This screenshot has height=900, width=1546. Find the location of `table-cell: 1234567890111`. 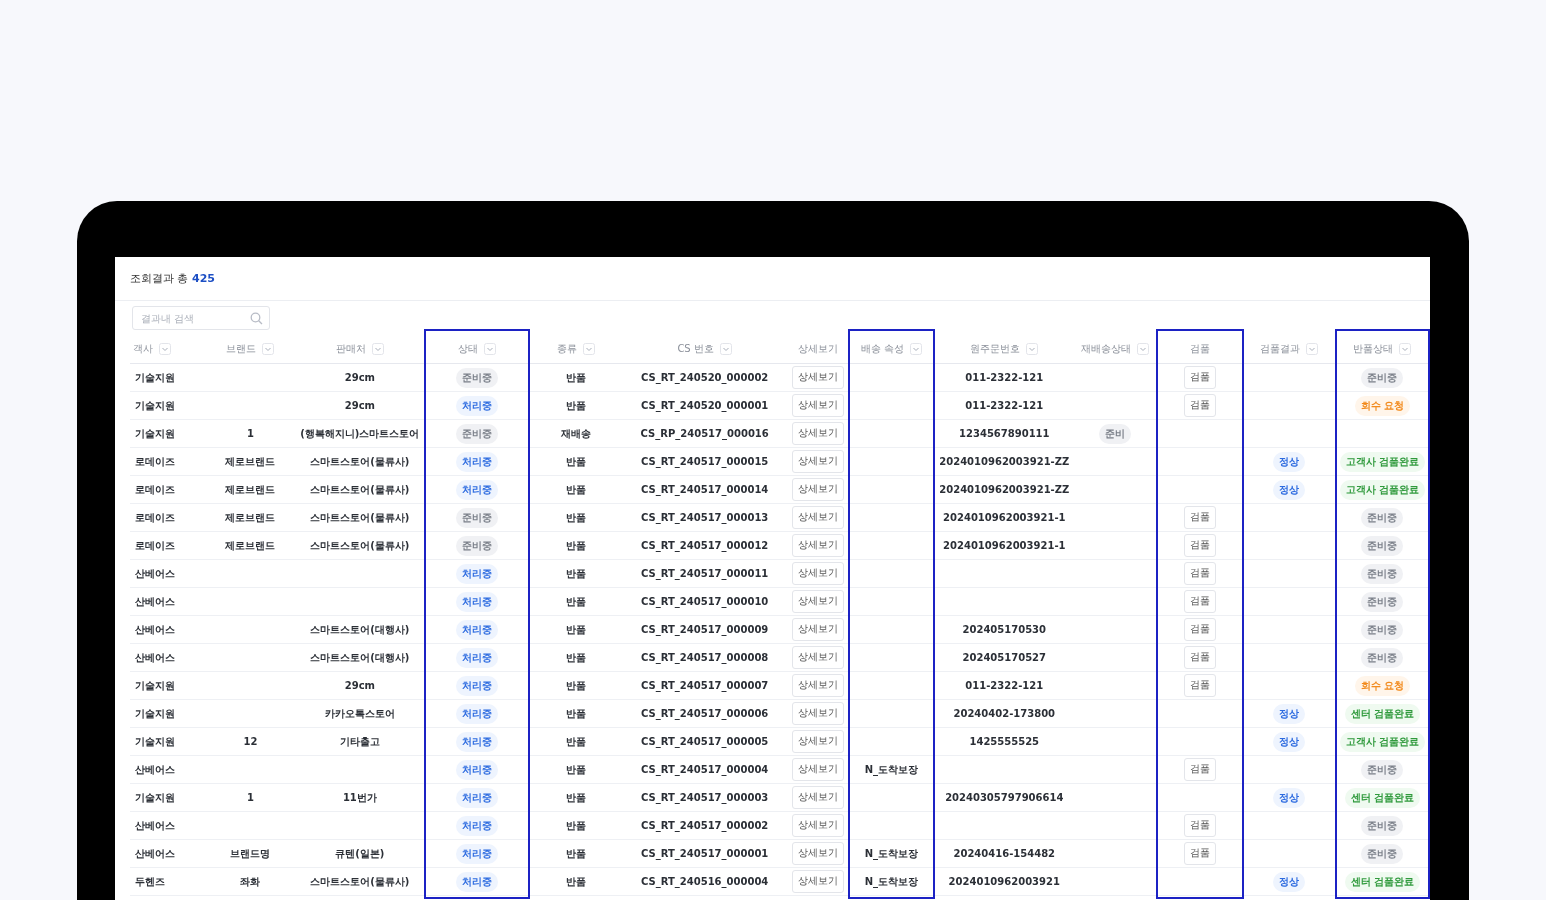

table-cell: 1234567890111 is located at coordinates (1004, 433).